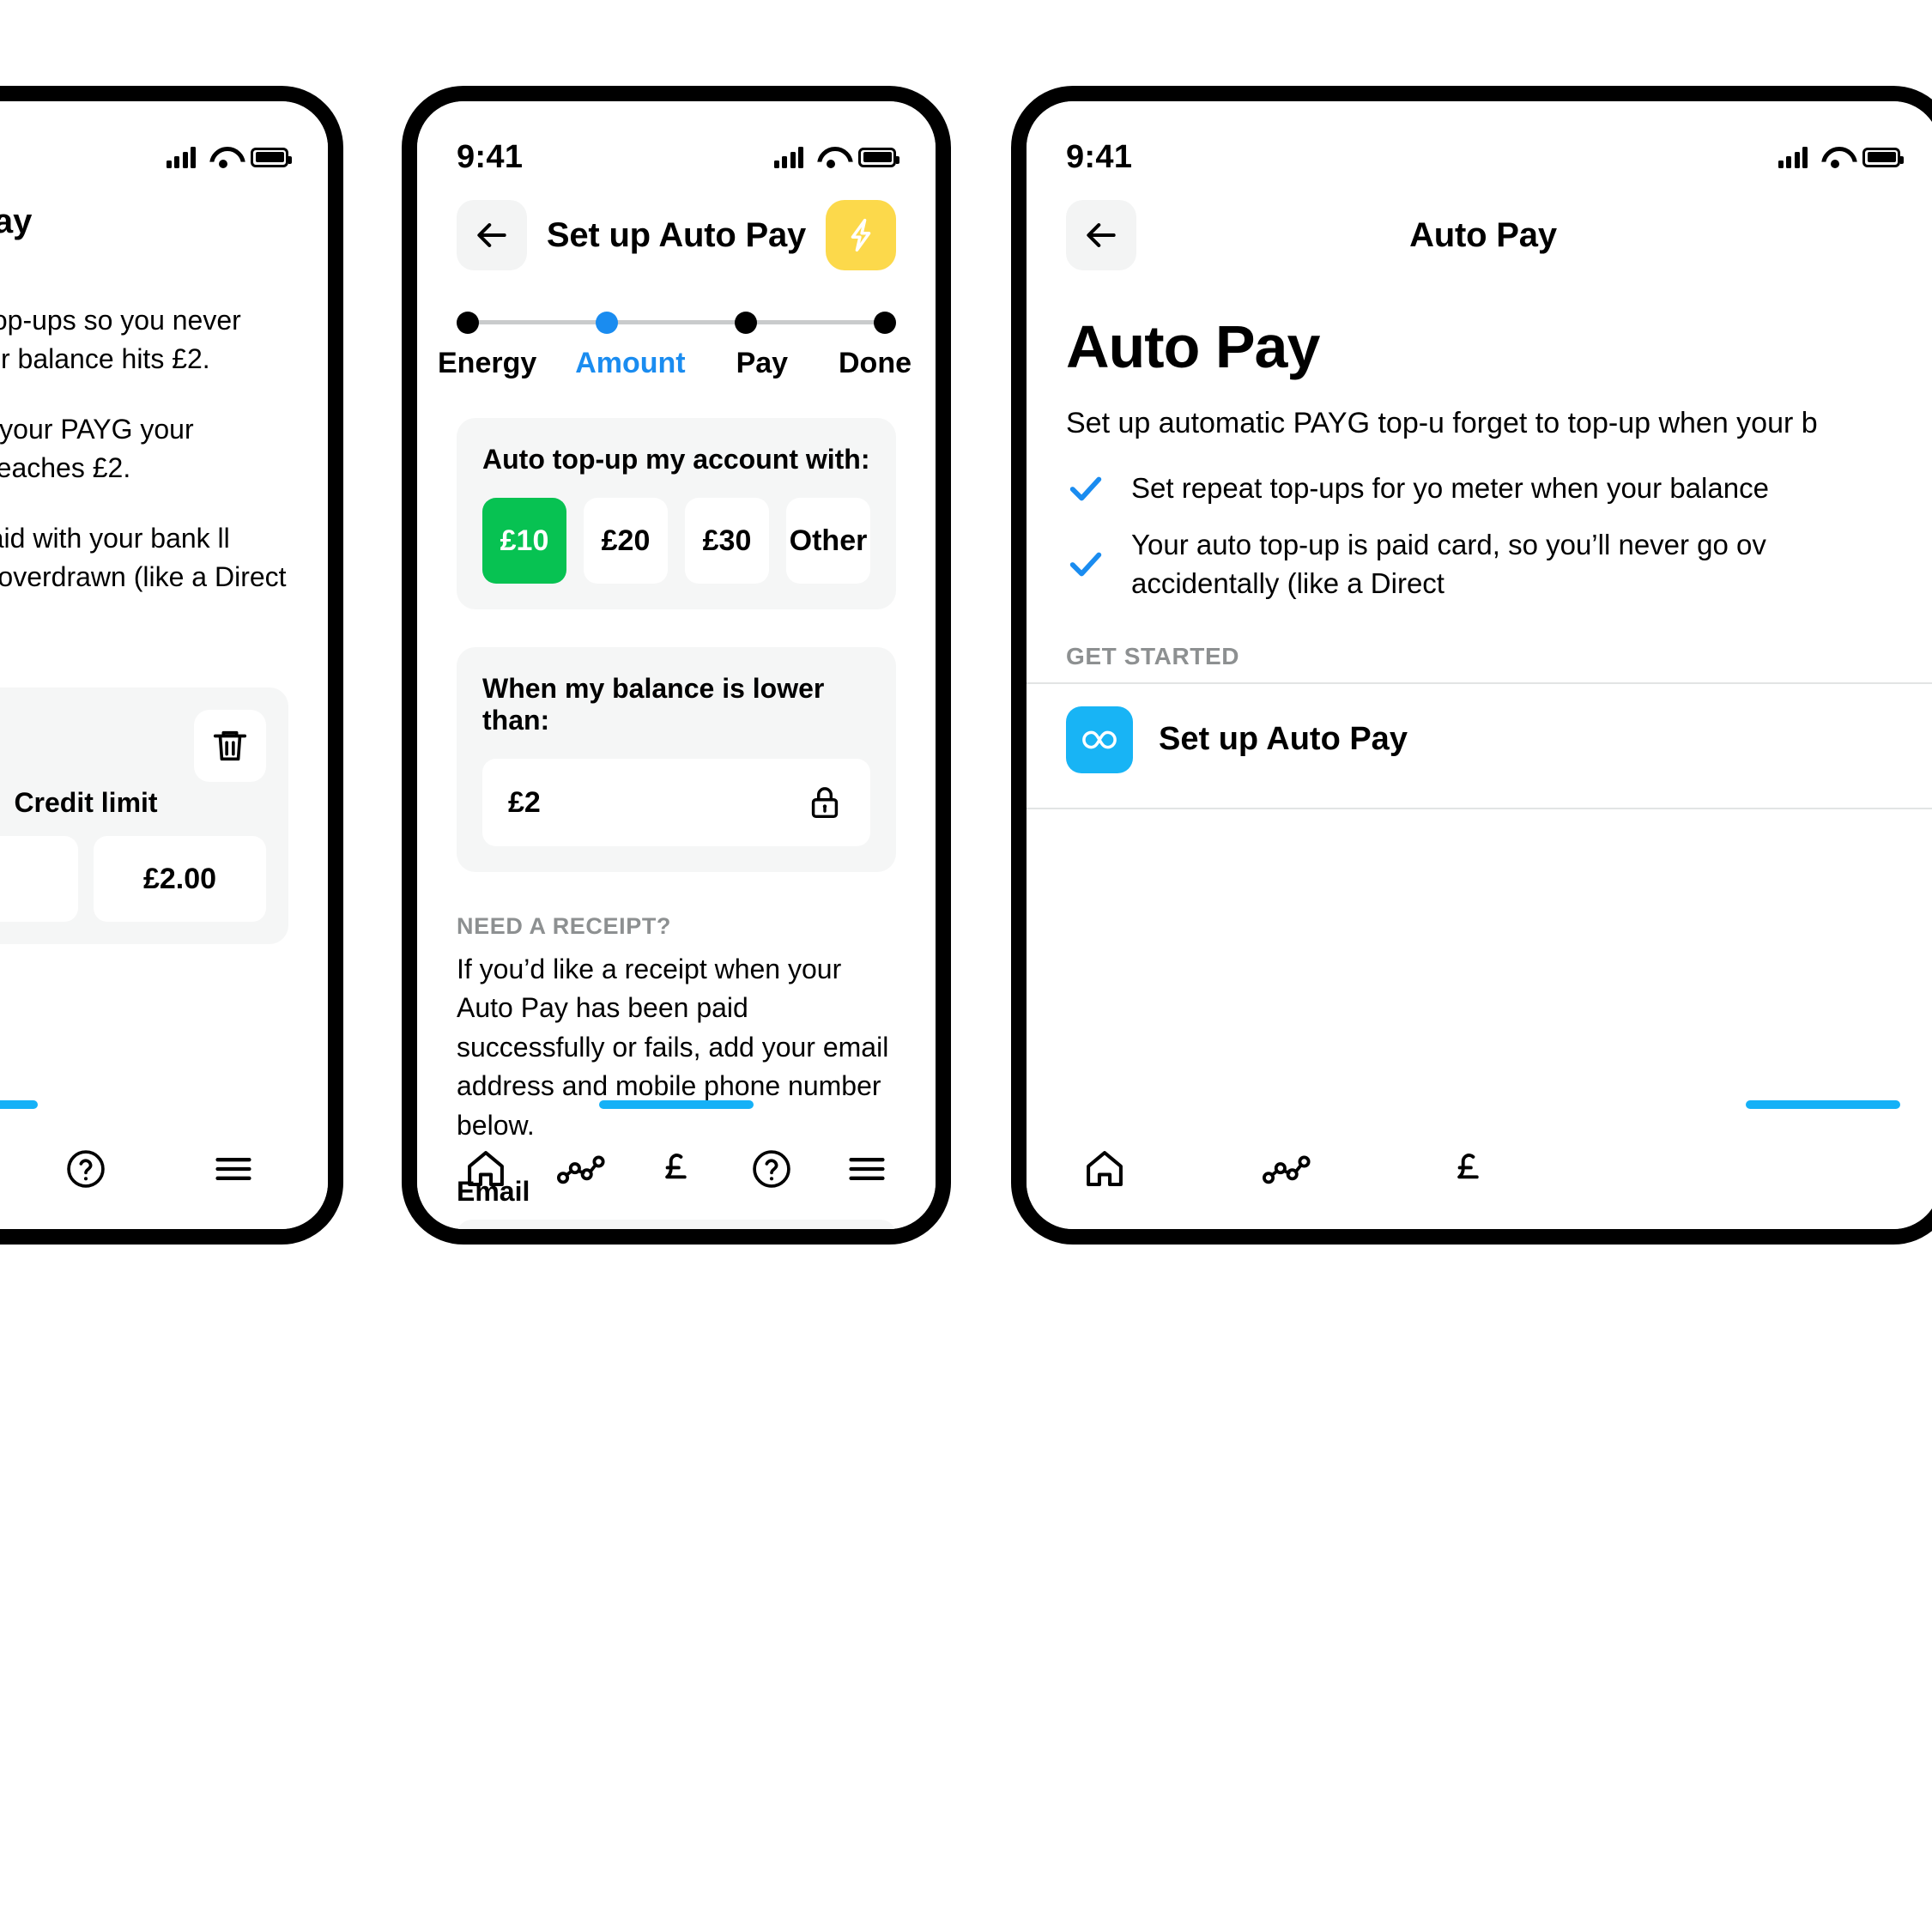 This screenshot has height=1932, width=1932. Describe the element at coordinates (1099, 740) in the screenshot. I see `infinity-icon` at that location.